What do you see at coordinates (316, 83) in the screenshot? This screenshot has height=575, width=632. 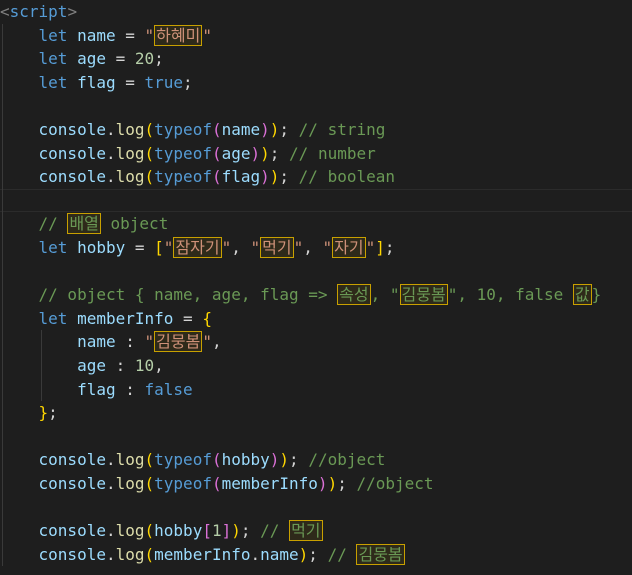 I see `code-line: let flag = true;` at bounding box center [316, 83].